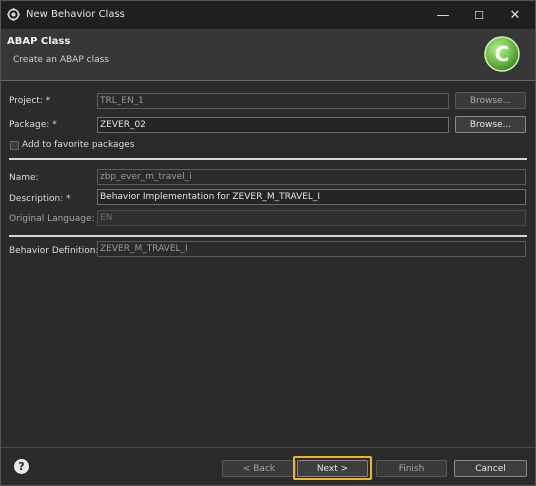  I want to click on title-bar: New Behavior Class — ☐ ✕, so click(268, 15).